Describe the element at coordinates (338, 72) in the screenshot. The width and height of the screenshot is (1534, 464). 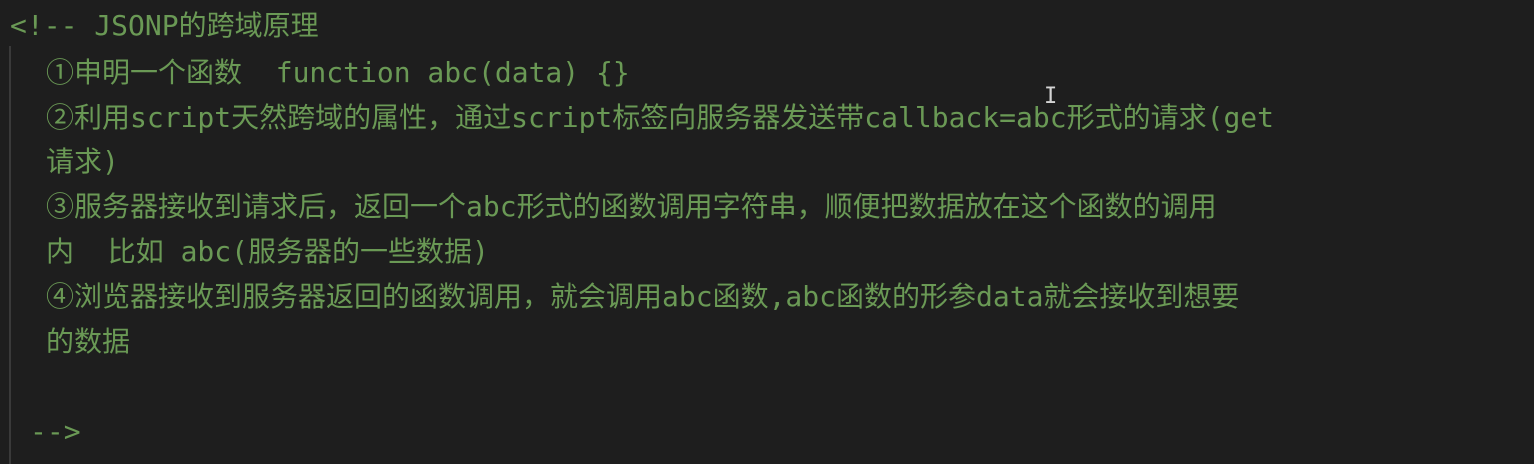
I see `comment-line-1: ①申明一个函数 function abc(data) {}` at that location.